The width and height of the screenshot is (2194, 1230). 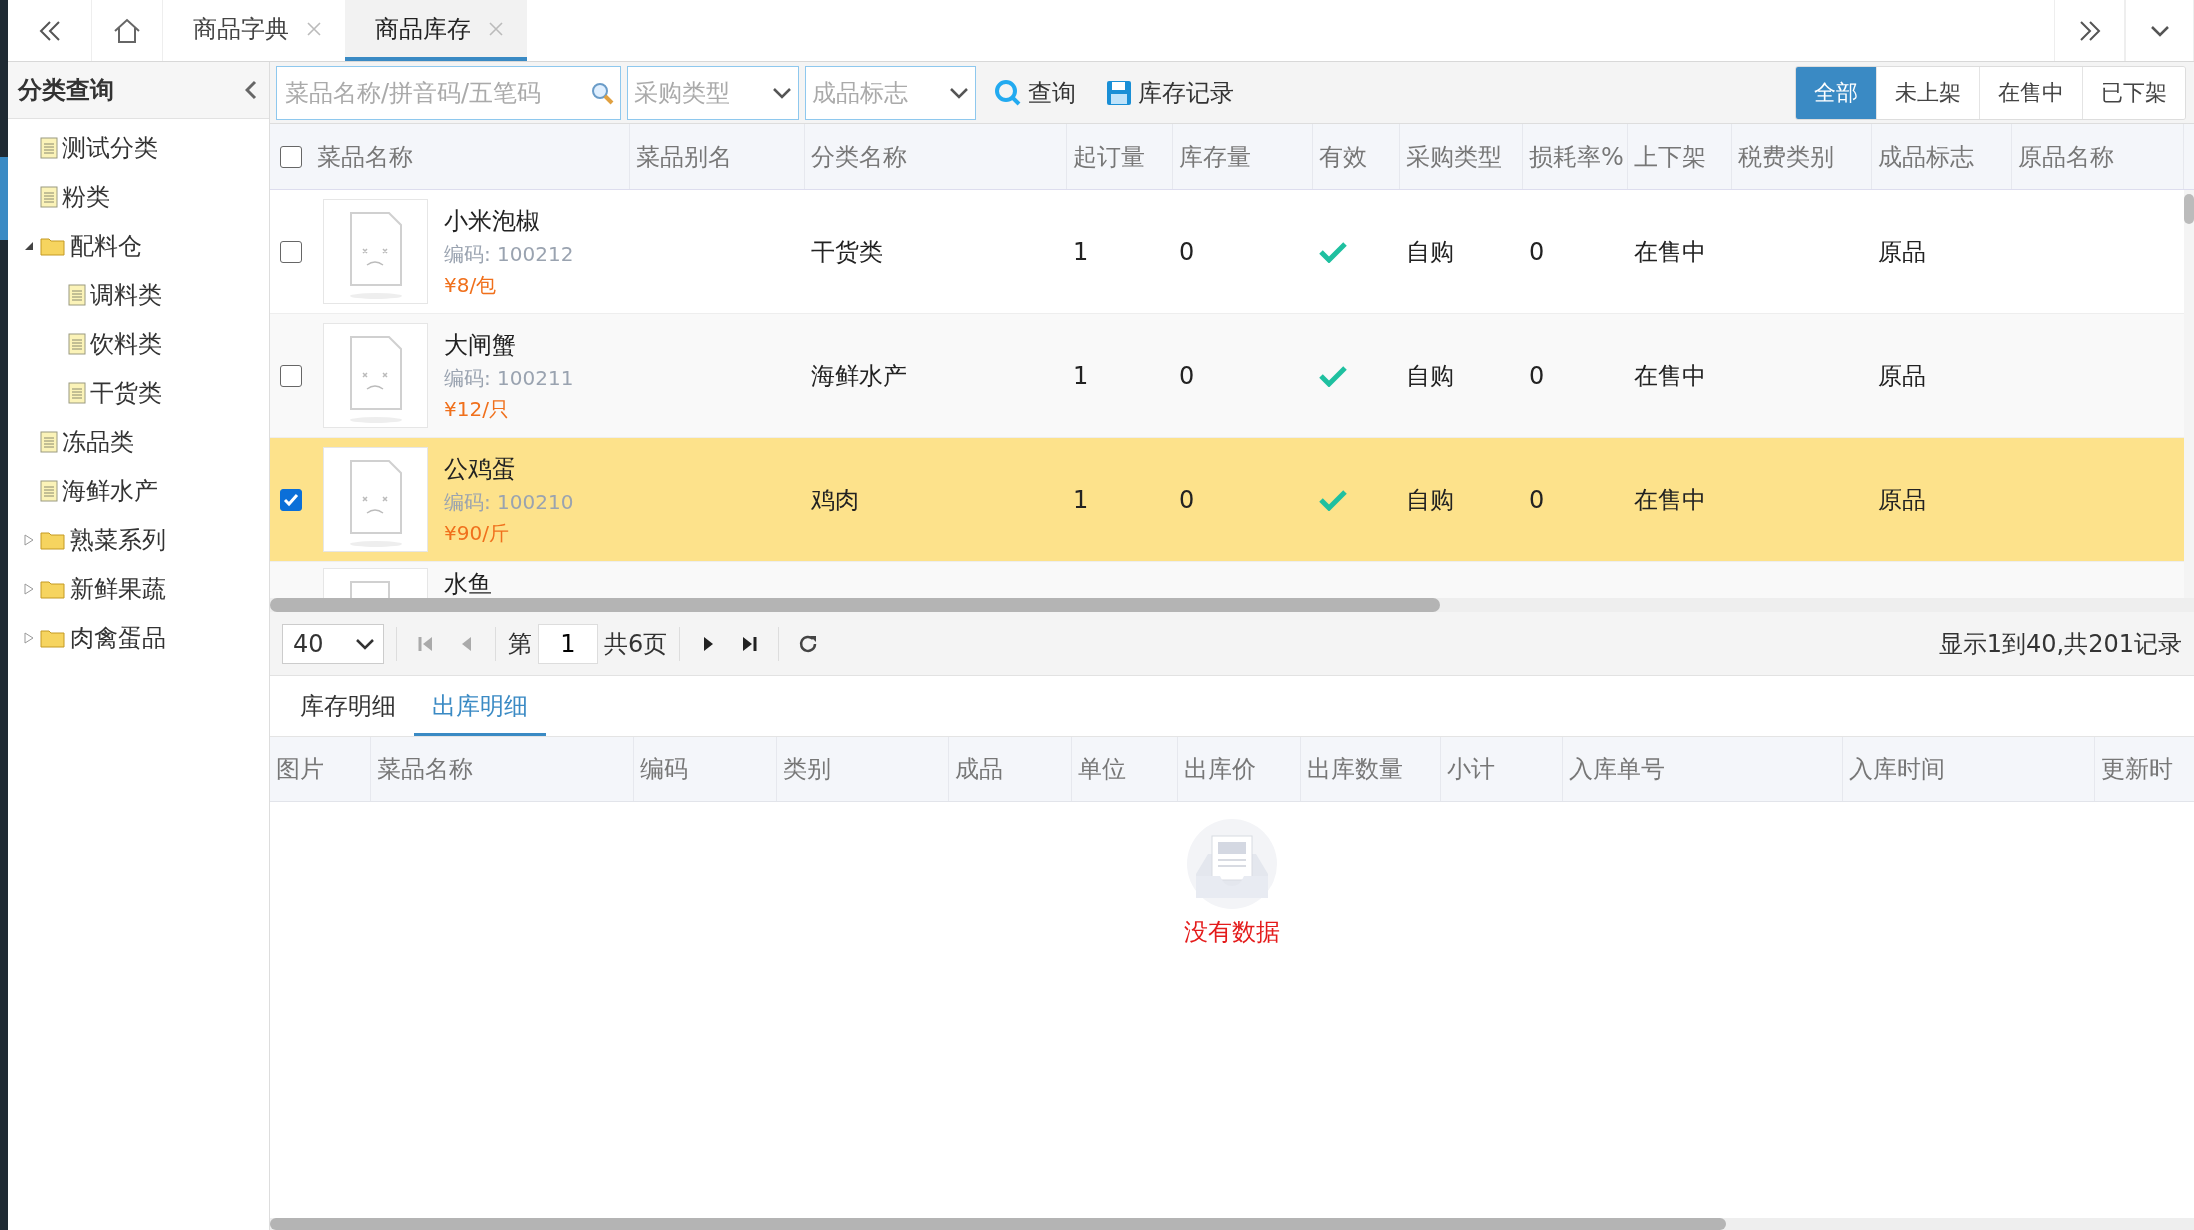 What do you see at coordinates (126, 392) in the screenshot?
I see `tree-item: 干货类` at bounding box center [126, 392].